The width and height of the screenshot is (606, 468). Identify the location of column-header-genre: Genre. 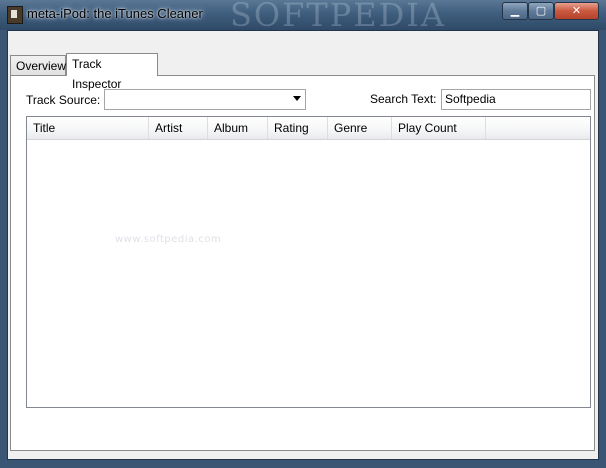
(360, 128).